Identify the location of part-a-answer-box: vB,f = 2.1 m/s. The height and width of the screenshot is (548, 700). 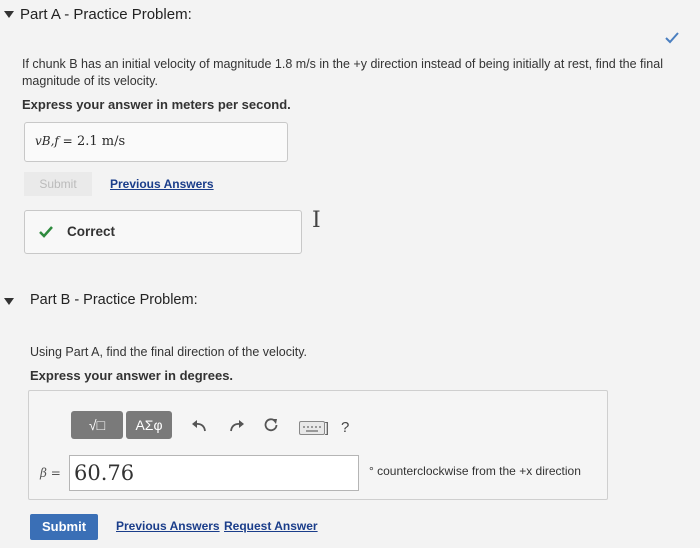
(156, 142).